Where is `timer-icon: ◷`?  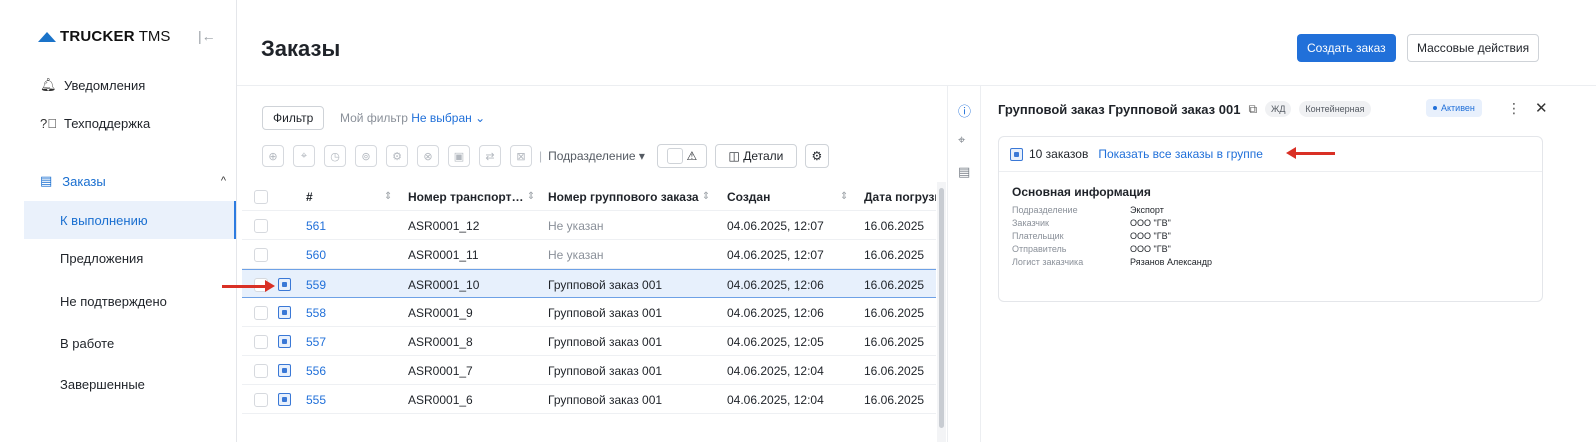
timer-icon: ◷ is located at coordinates (335, 156).